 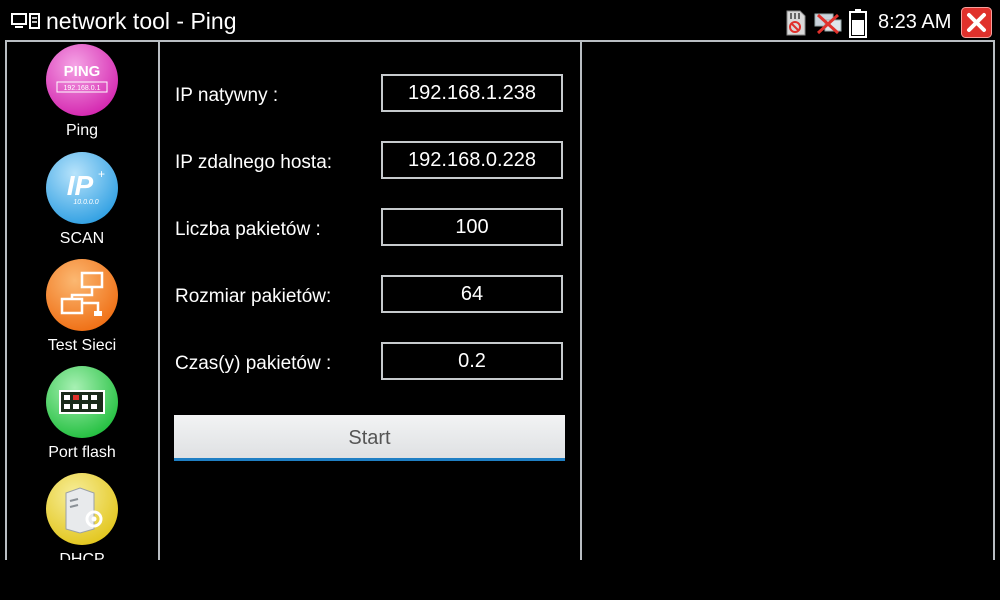 What do you see at coordinates (85, 202) in the screenshot?
I see `svg-text: 10.0.0.0` at bounding box center [85, 202].